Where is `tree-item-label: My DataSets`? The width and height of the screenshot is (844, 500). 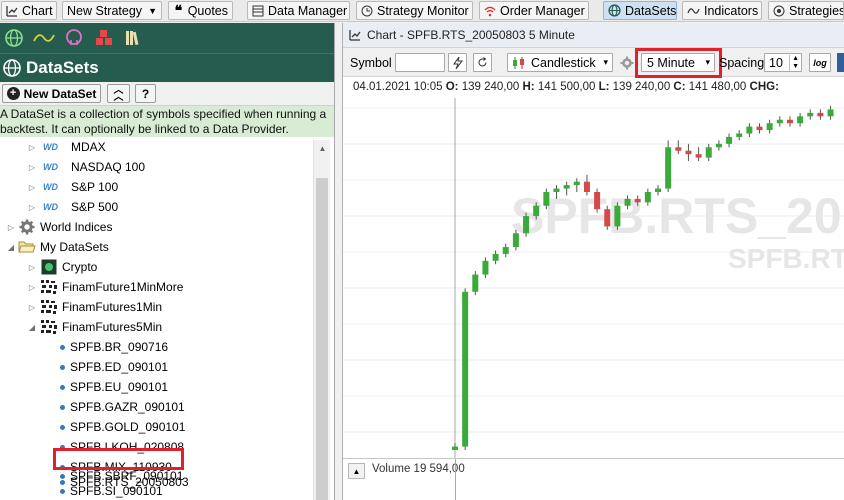 tree-item-label: My DataSets is located at coordinates (74, 247).